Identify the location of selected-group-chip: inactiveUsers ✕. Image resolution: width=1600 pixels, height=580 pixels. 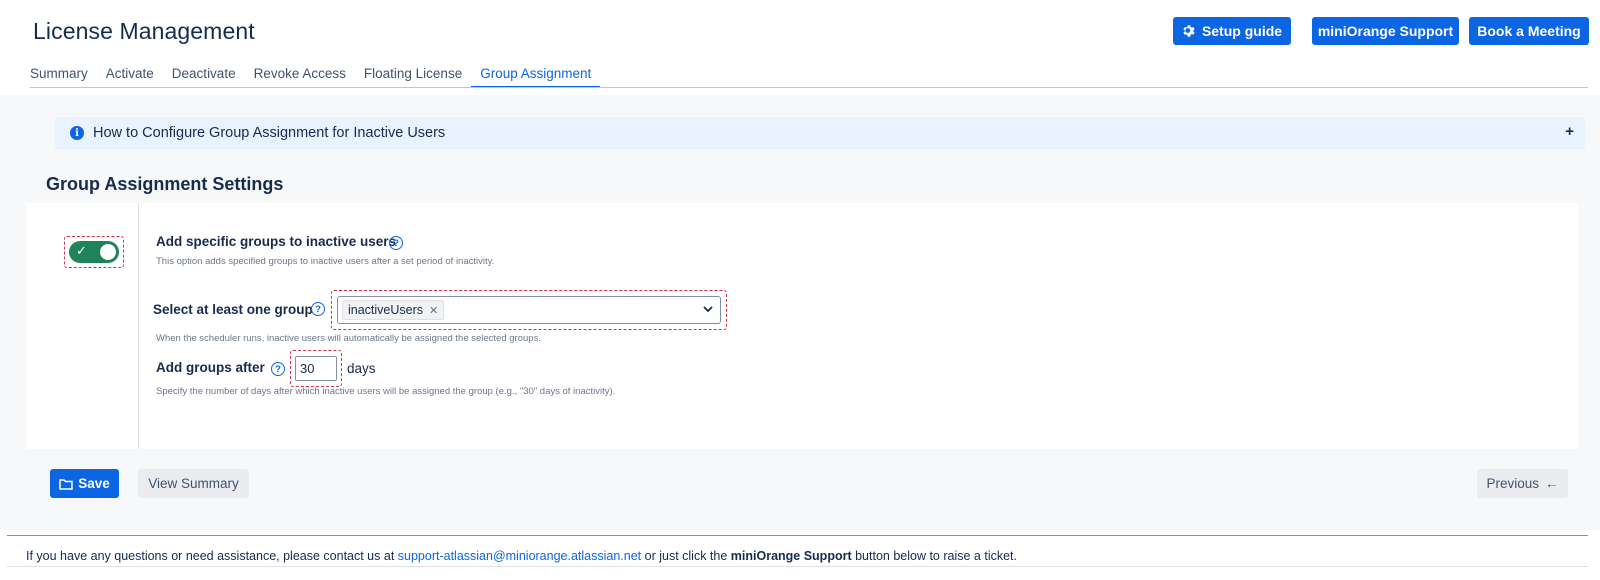
(393, 310).